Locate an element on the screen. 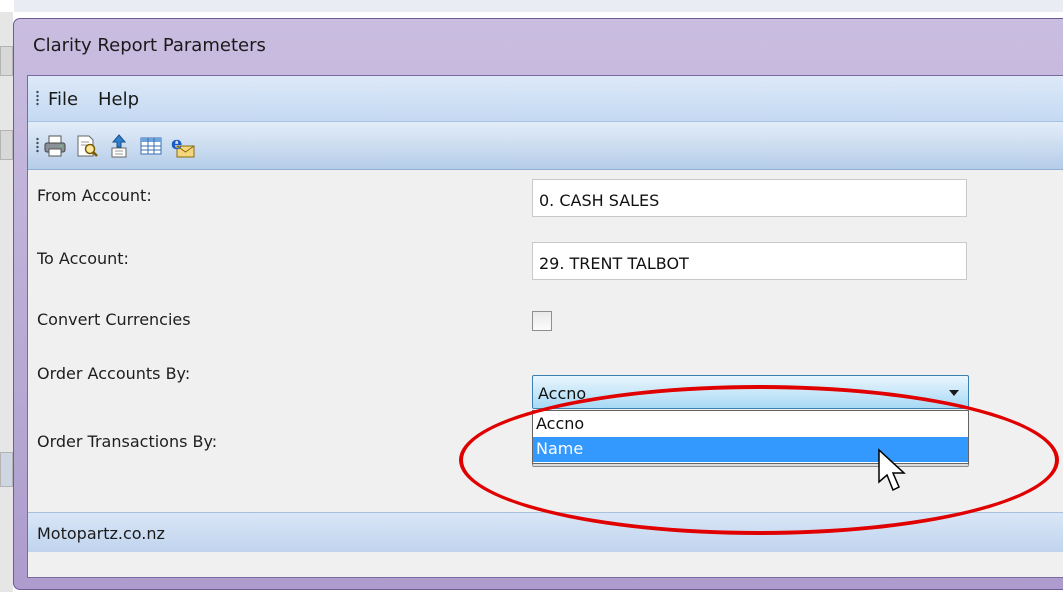  dialog-title-bar: Clarity Report Parameters is located at coordinates (538, 47).